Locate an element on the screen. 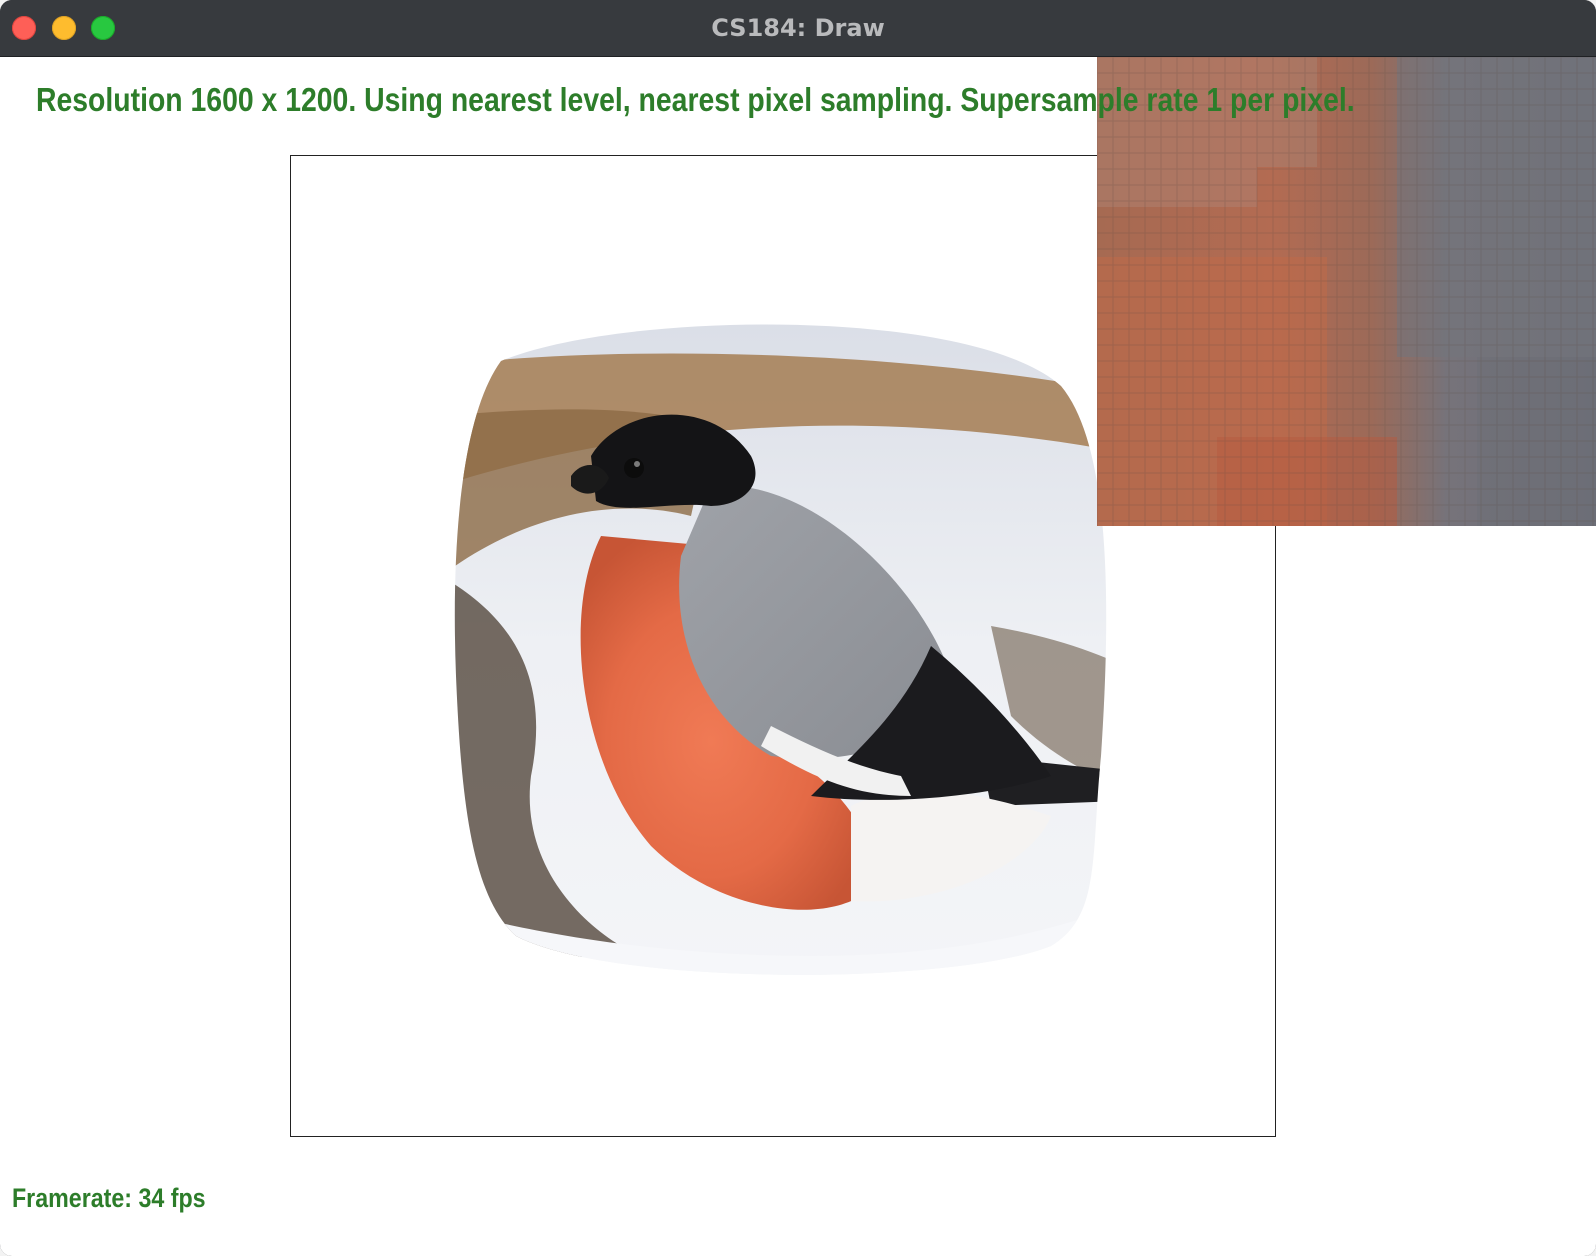  framerate-status-text: Framerate: 34 fps is located at coordinates (109, 1198).